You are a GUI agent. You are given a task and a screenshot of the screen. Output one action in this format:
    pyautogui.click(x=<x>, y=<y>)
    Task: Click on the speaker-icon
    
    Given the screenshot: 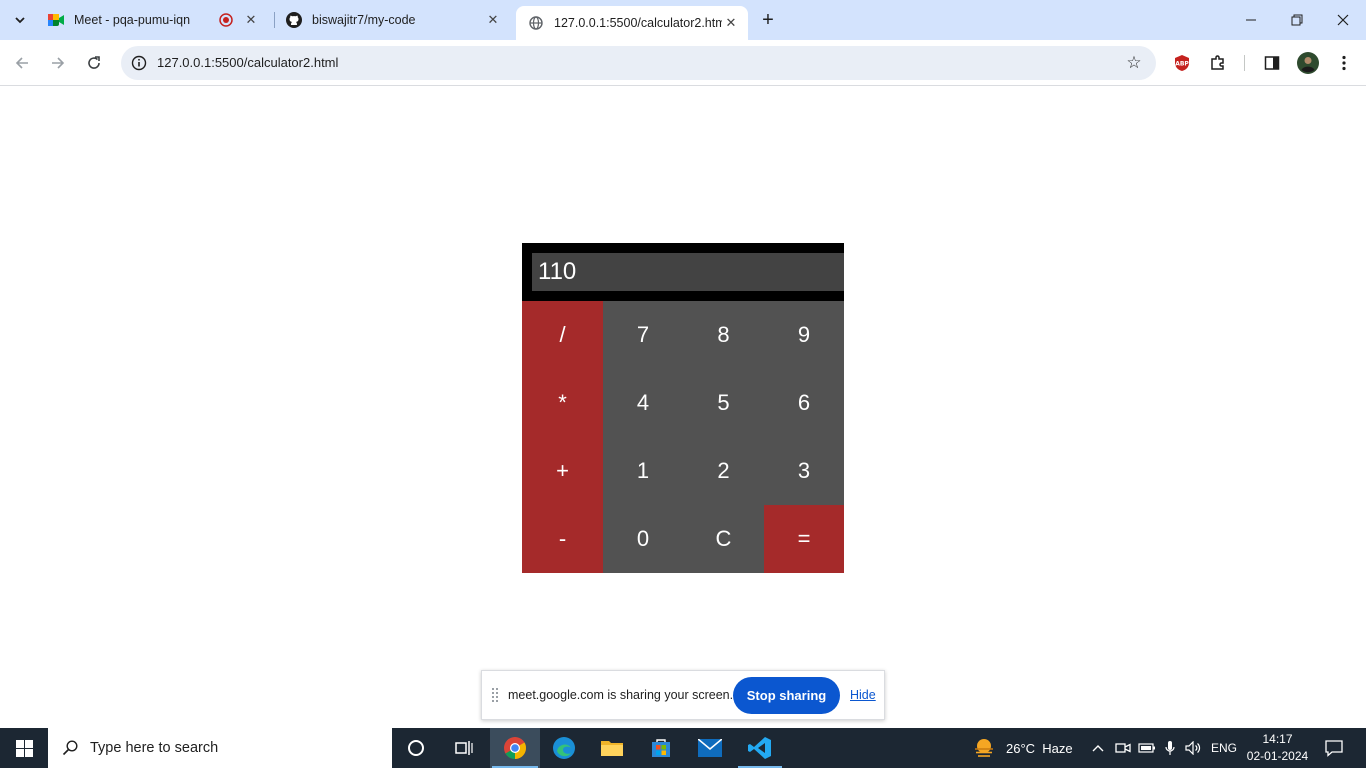 What is the action you would take?
    pyautogui.click(x=1193, y=748)
    